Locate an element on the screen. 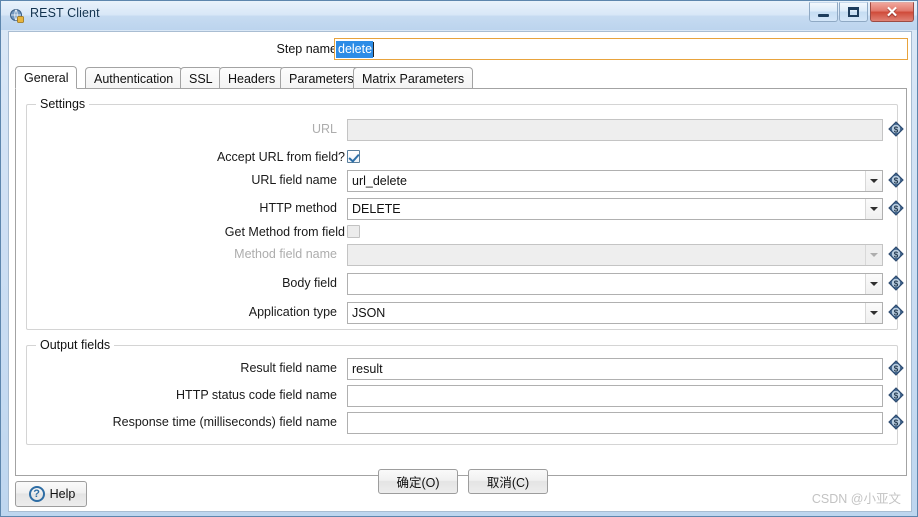 Image resolution: width=918 pixels, height=517 pixels. tab-label: SSL is located at coordinates (201, 79).